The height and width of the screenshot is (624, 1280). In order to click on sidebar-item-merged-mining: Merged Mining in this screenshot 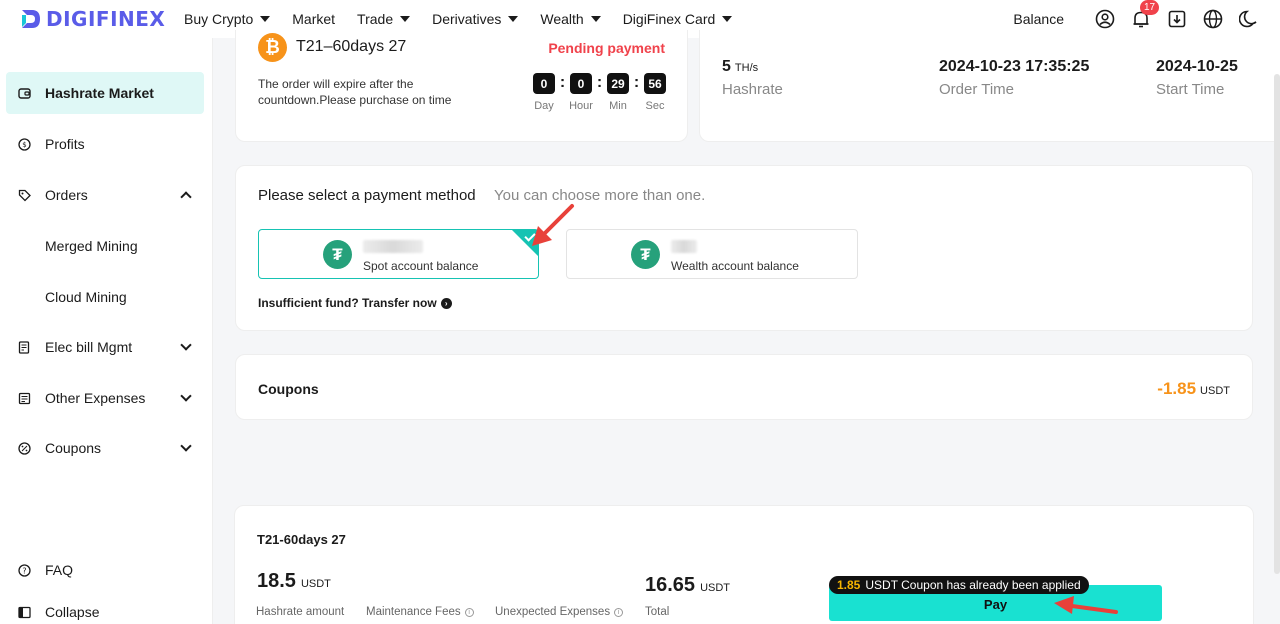, I will do `click(105, 246)`.